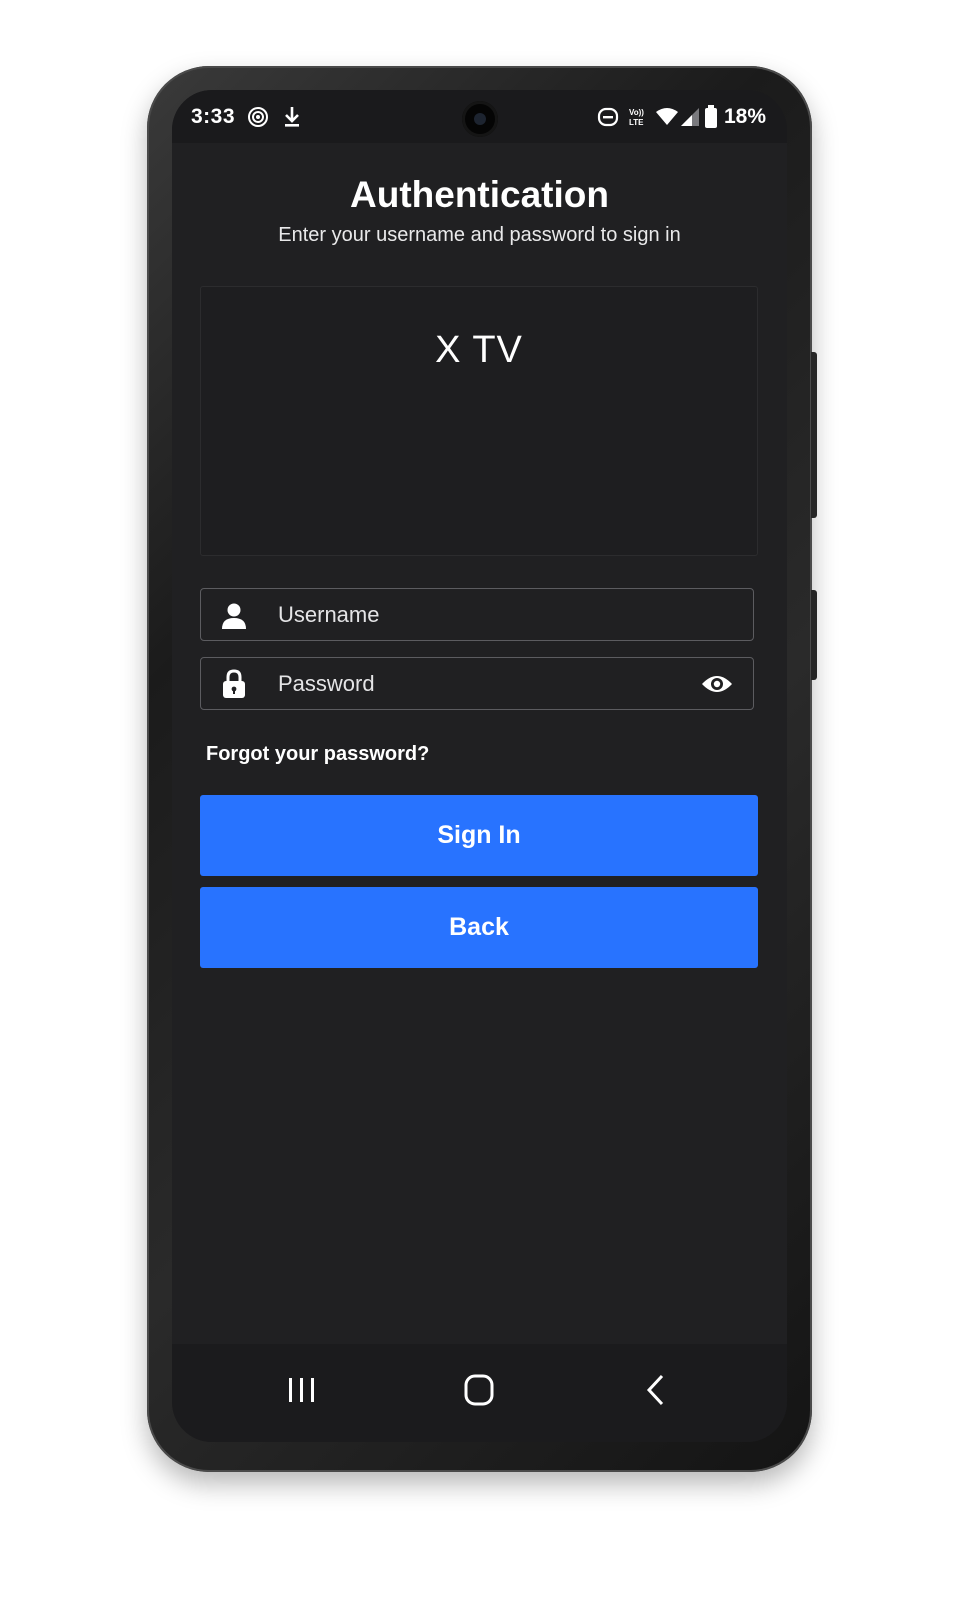  Describe the element at coordinates (479, 421) in the screenshot. I see `logo-area: X TV` at that location.